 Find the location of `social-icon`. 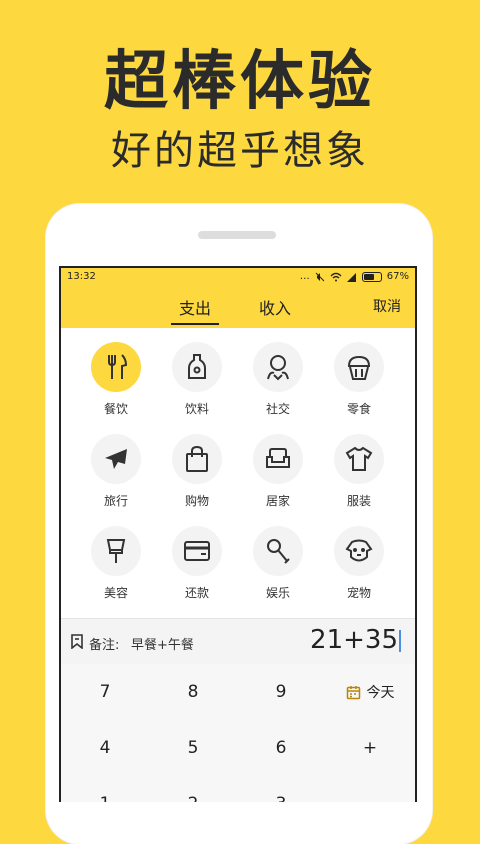

social-icon is located at coordinates (278, 368).